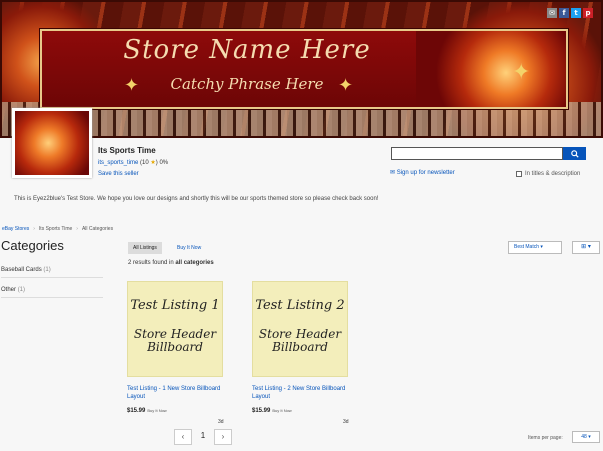 The height and width of the screenshot is (451, 603). I want to click on listing-image: Test Listing 1 Store Header Billboard, so click(175, 329).